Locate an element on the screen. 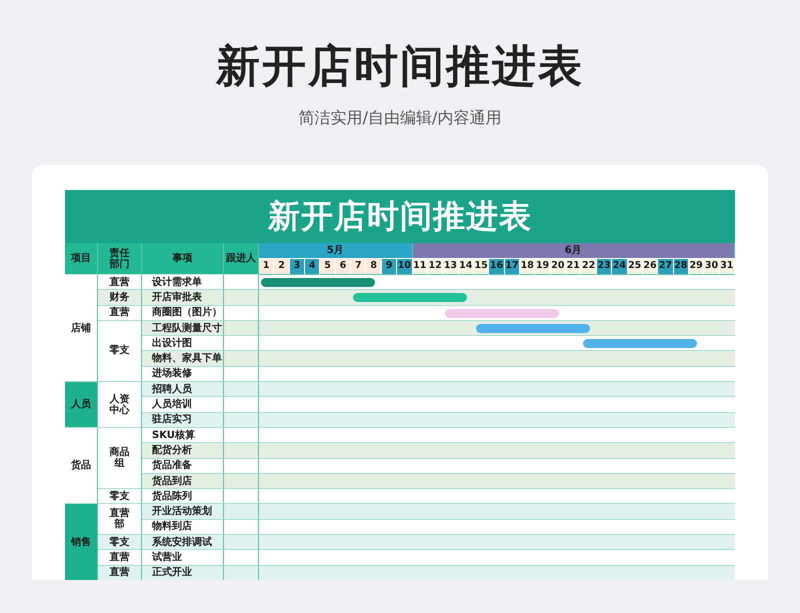 This screenshot has height=613, width=800. day-header: 22 is located at coordinates (589, 267).